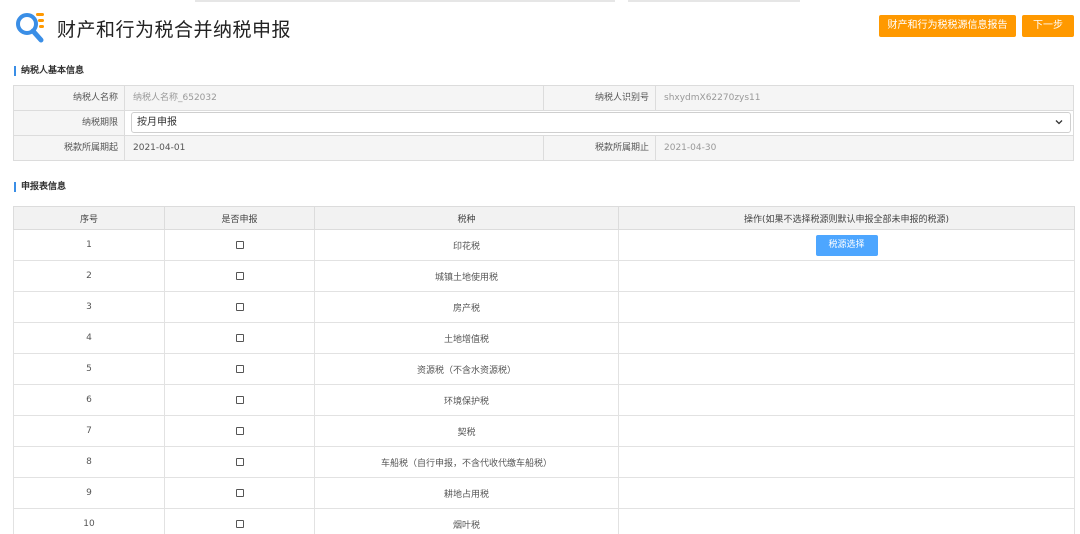 This screenshot has width=1080, height=534. I want to click on search-list-logo-icon, so click(30, 28).